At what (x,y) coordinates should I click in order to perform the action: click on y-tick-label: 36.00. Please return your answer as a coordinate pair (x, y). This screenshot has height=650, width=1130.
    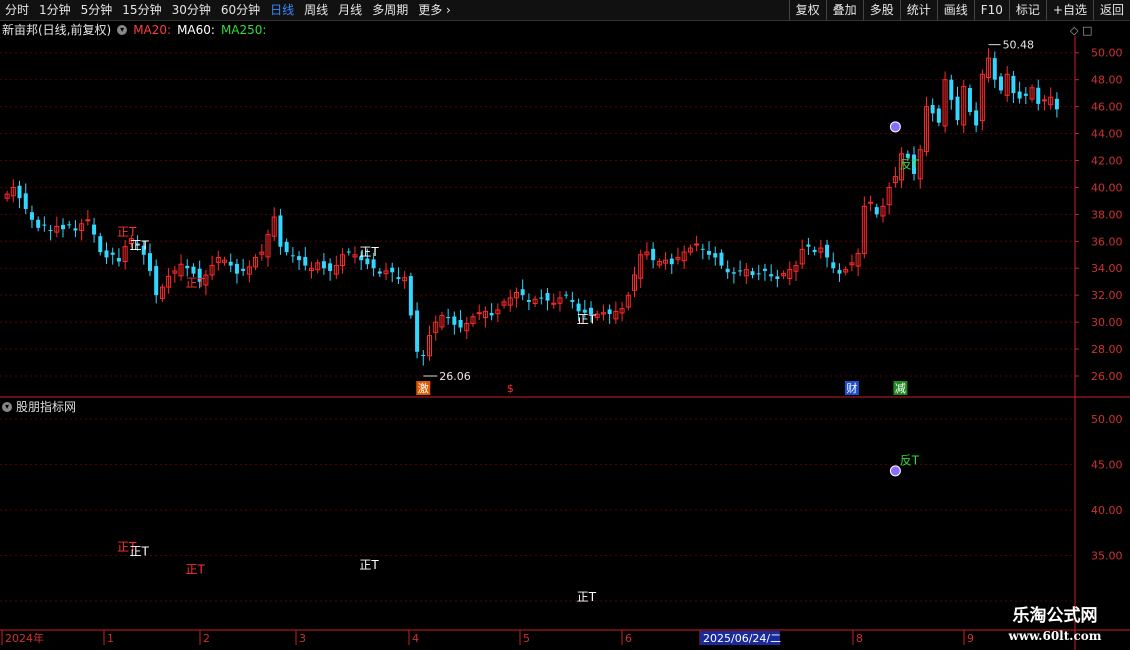
    Looking at the image, I should click on (1107, 241).